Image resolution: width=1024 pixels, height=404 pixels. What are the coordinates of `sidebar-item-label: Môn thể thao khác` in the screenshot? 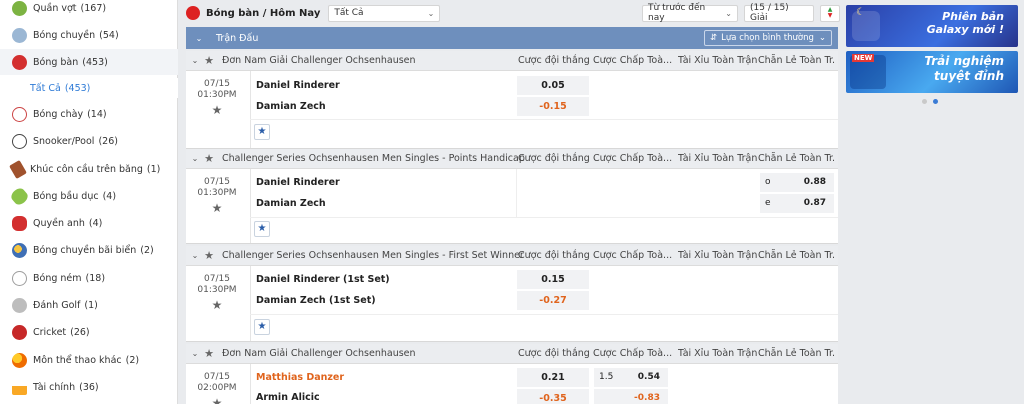 It's located at (77, 360).